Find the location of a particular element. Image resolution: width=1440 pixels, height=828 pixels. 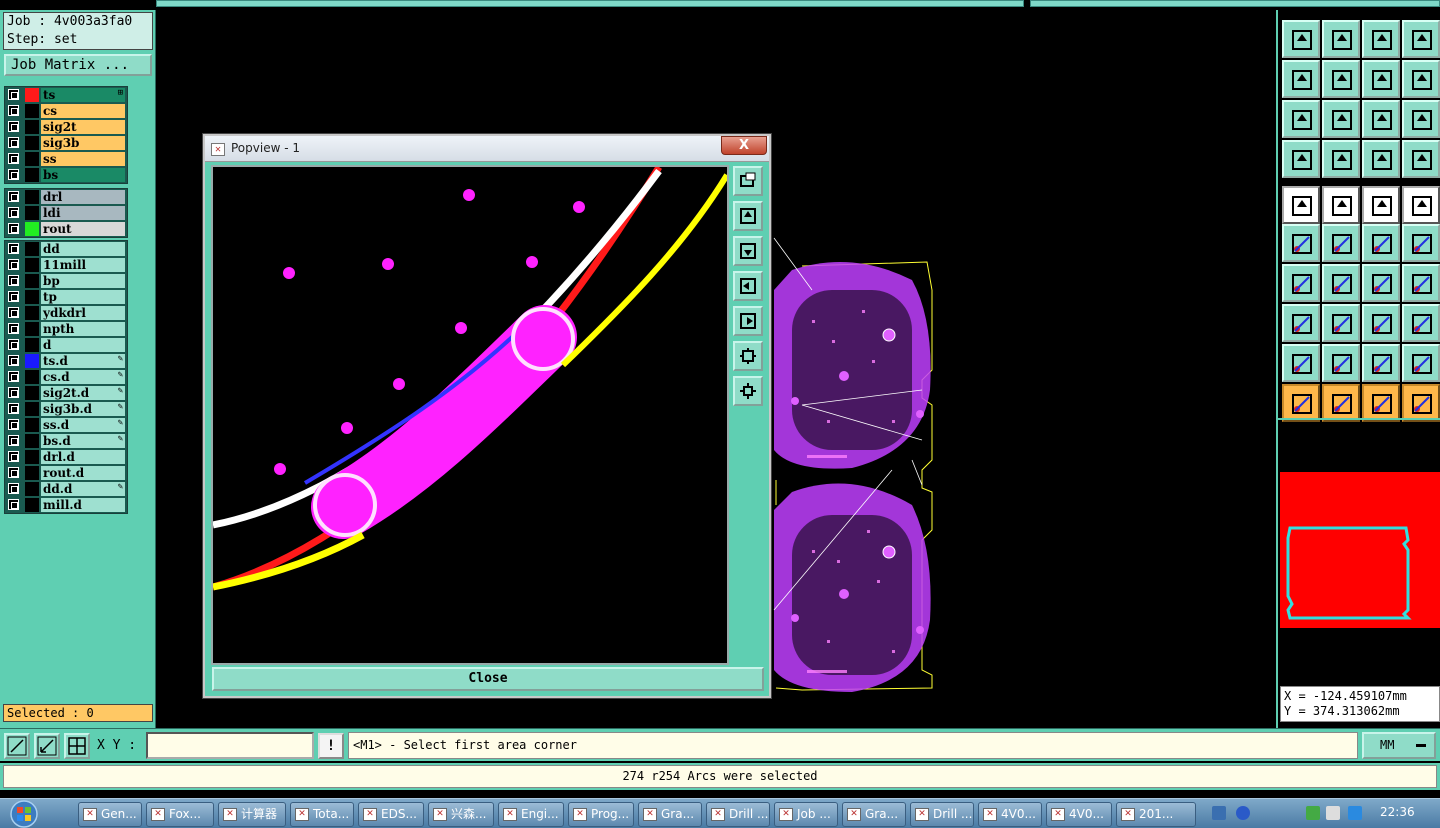

move-button is located at coordinates (1381, 243).